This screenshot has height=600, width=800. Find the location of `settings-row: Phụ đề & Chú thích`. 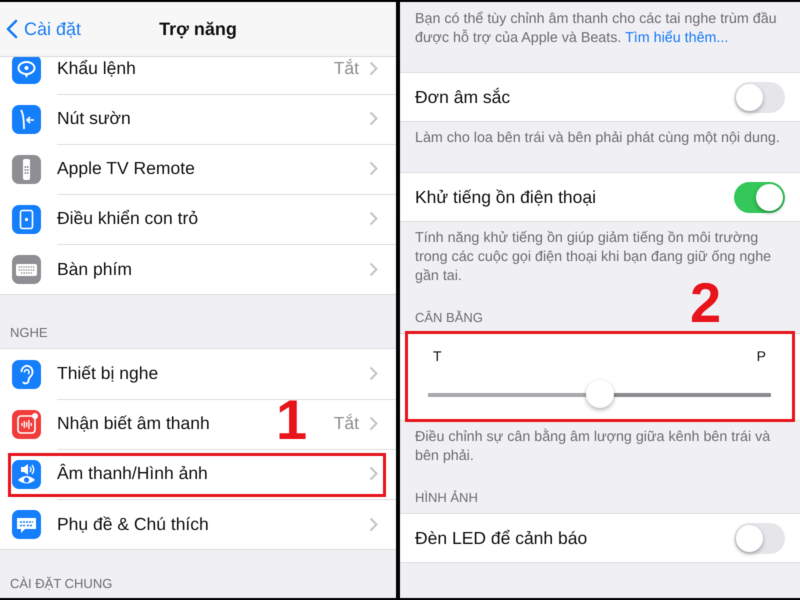

settings-row: Phụ đề & Chú thích is located at coordinates (133, 524).